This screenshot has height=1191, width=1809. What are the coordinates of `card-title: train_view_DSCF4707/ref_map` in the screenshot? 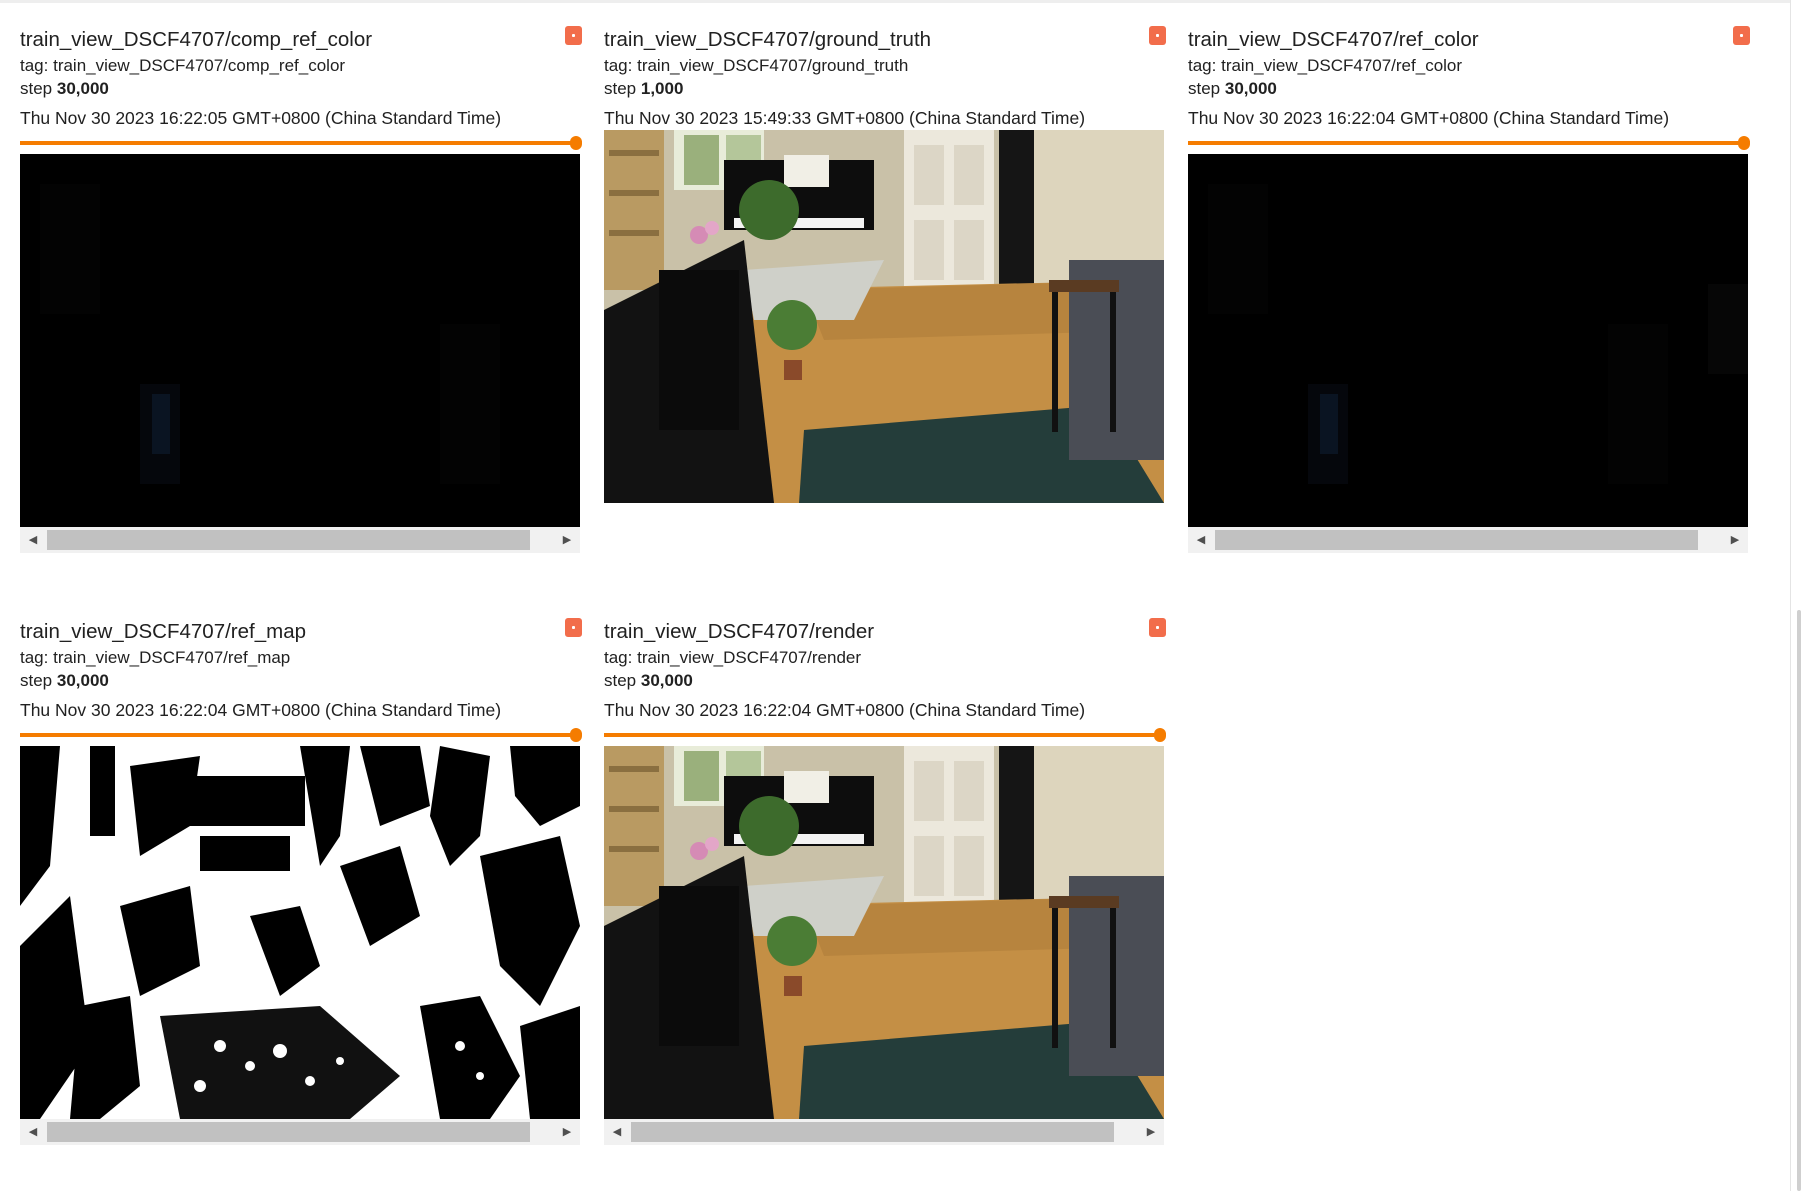 It's located at (163, 631).